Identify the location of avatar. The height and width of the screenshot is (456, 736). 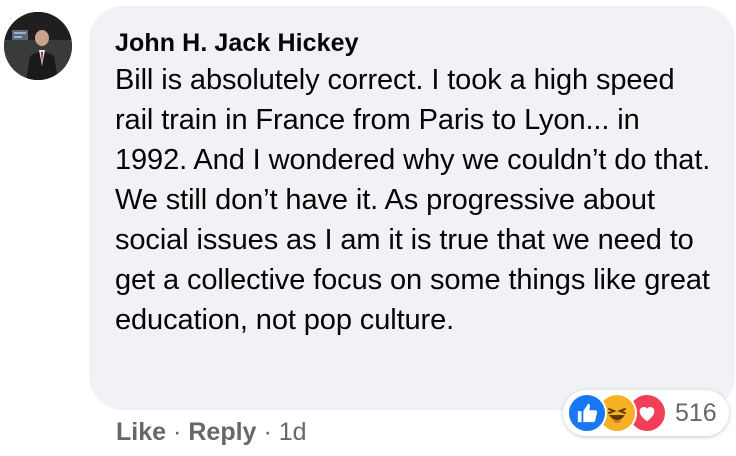
(38, 46).